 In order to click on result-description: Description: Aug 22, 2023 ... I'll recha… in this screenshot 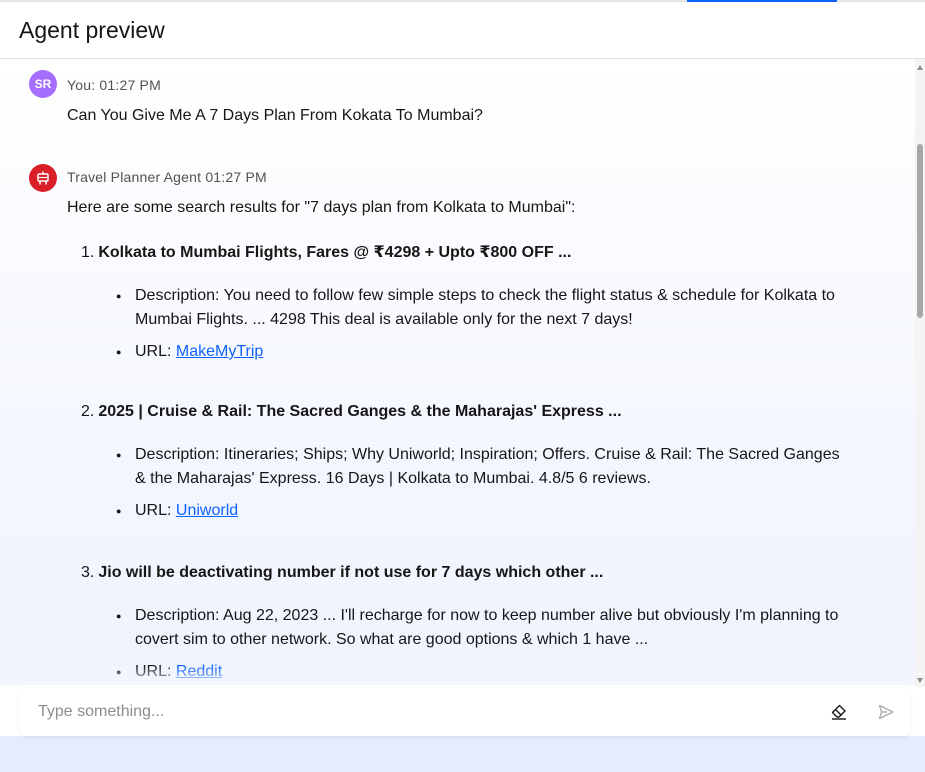, I will do `click(481, 628)`.